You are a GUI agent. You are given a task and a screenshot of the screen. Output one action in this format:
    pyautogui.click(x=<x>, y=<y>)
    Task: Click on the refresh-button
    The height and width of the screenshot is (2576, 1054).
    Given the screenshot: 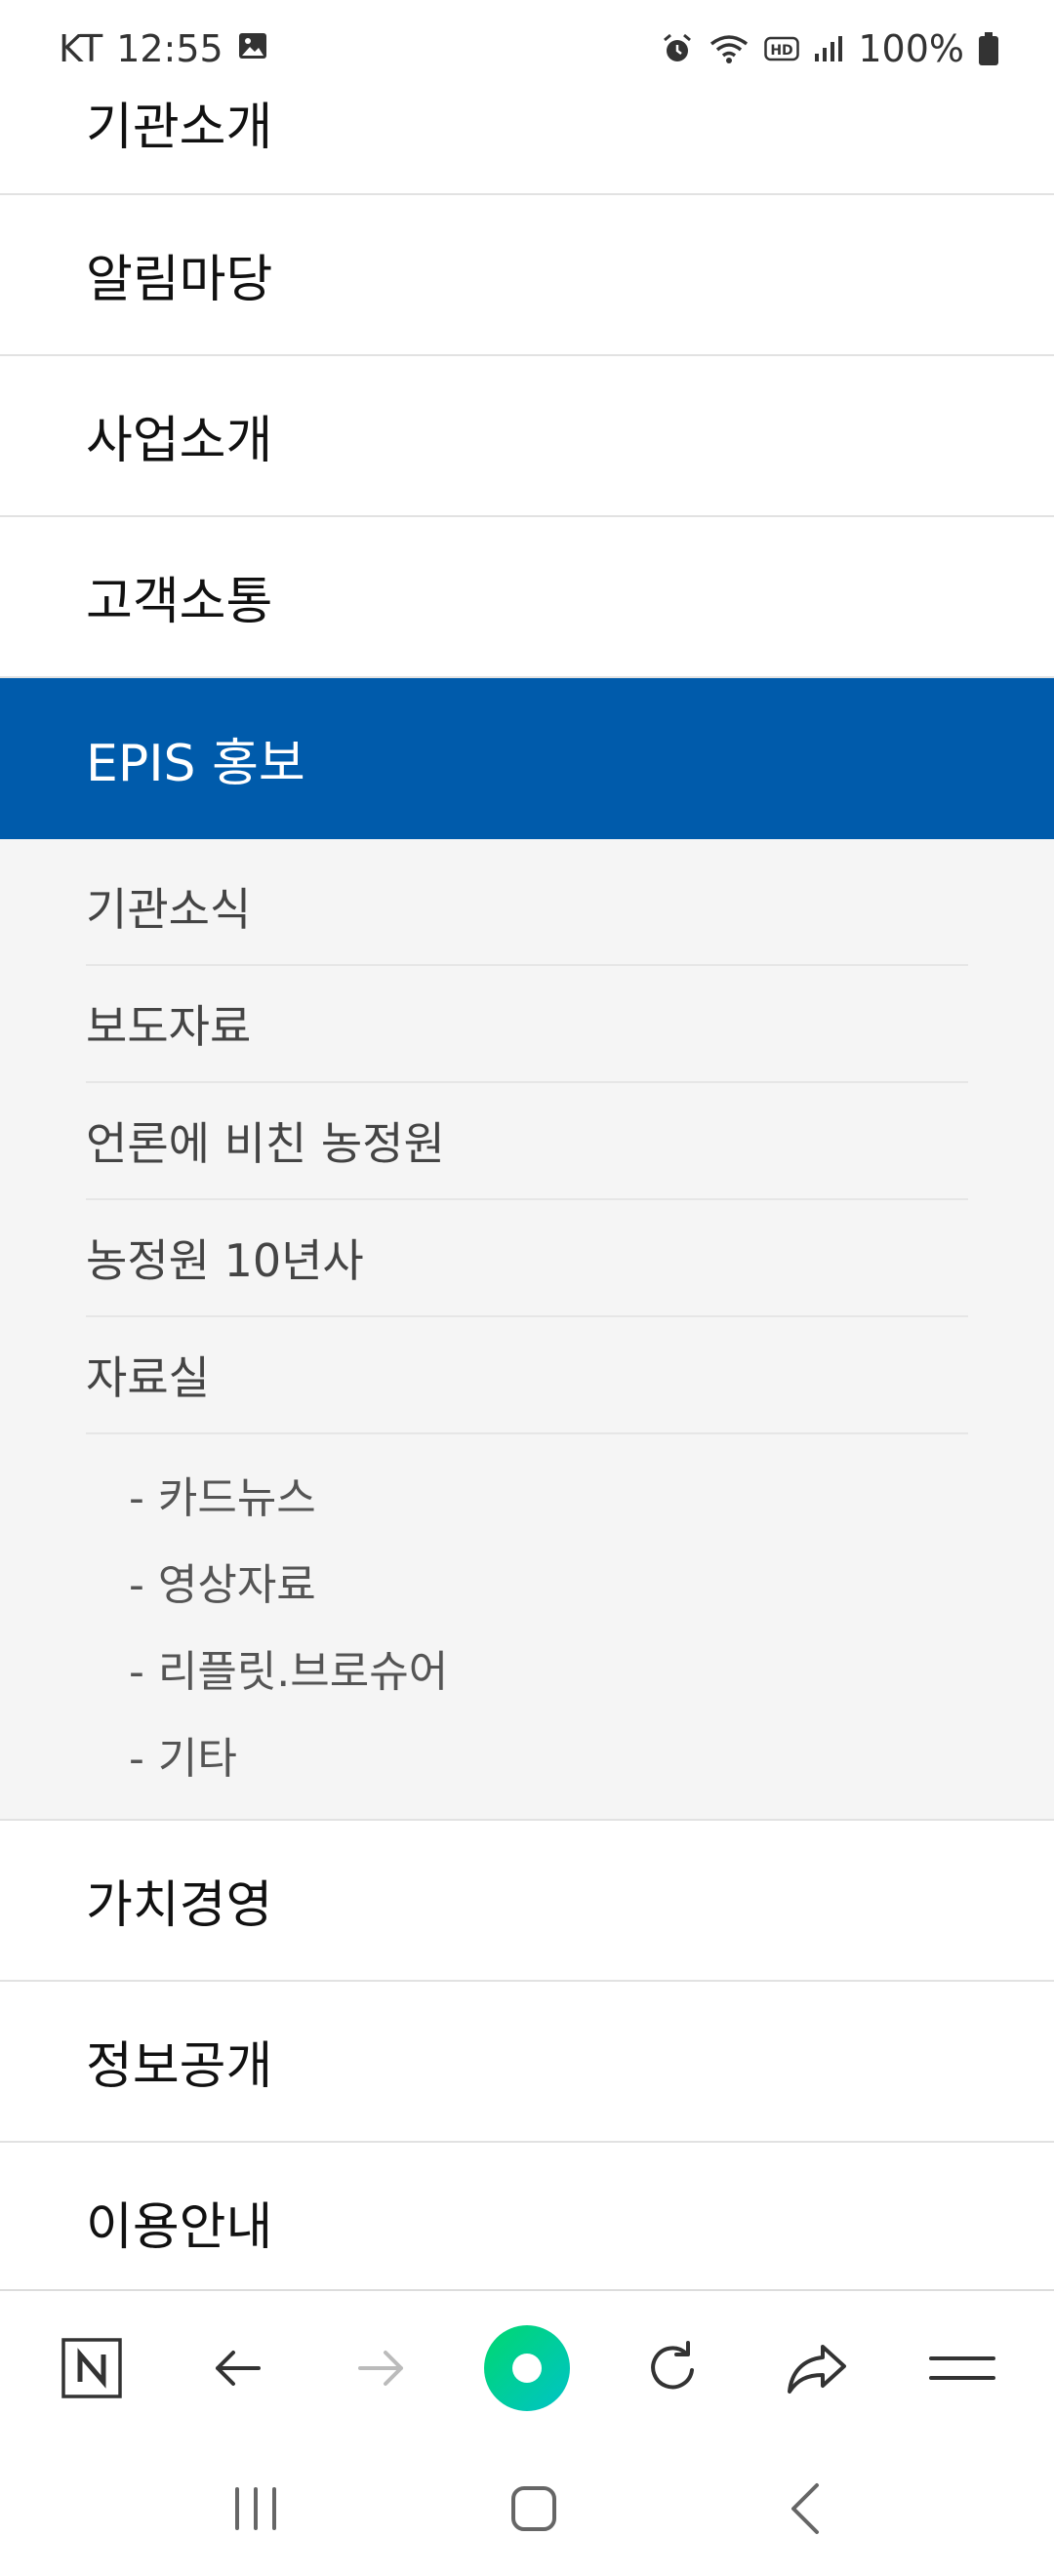 What is the action you would take?
    pyautogui.click(x=673, y=2368)
    